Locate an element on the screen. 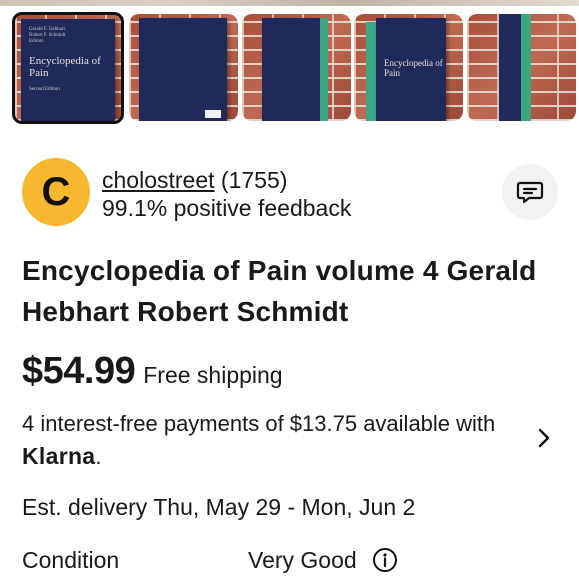  seller-rating-count: (1755) is located at coordinates (254, 180).